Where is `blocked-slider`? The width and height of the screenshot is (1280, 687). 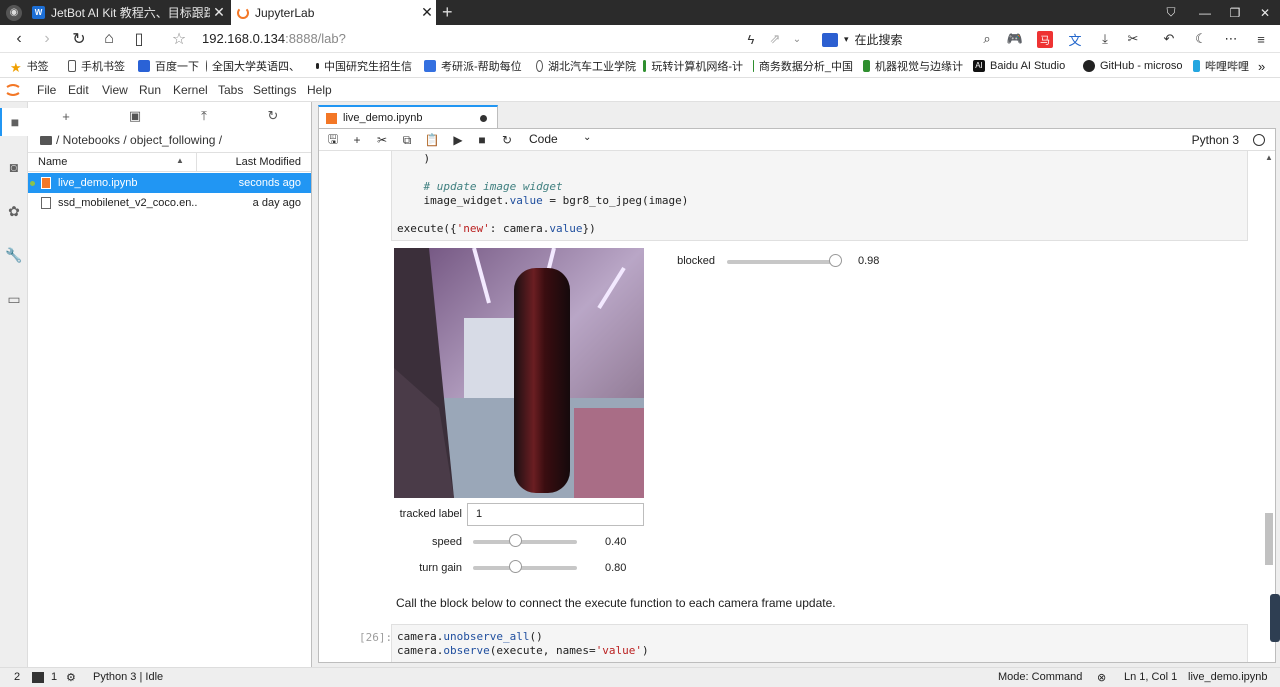 blocked-slider is located at coordinates (782, 262).